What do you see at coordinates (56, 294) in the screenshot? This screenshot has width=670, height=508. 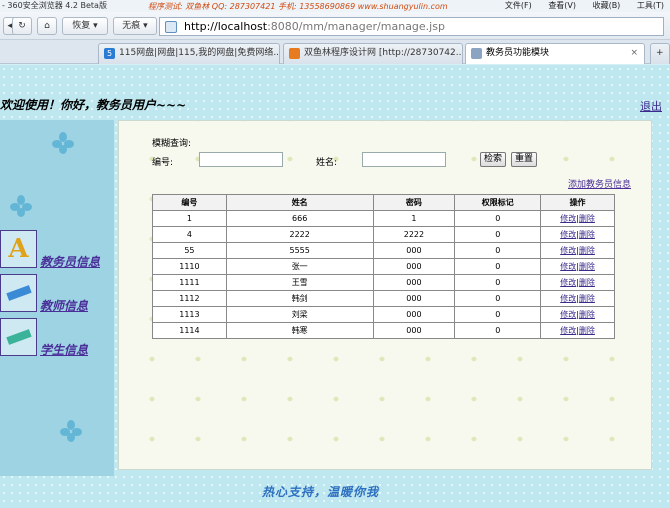 I see `nav-teacher-info: 教师信息` at bounding box center [56, 294].